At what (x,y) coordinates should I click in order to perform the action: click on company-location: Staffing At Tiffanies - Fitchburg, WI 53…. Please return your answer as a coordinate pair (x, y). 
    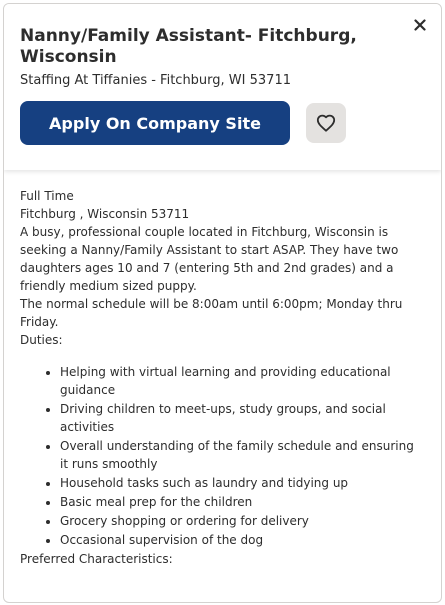
    Looking at the image, I should click on (155, 80).